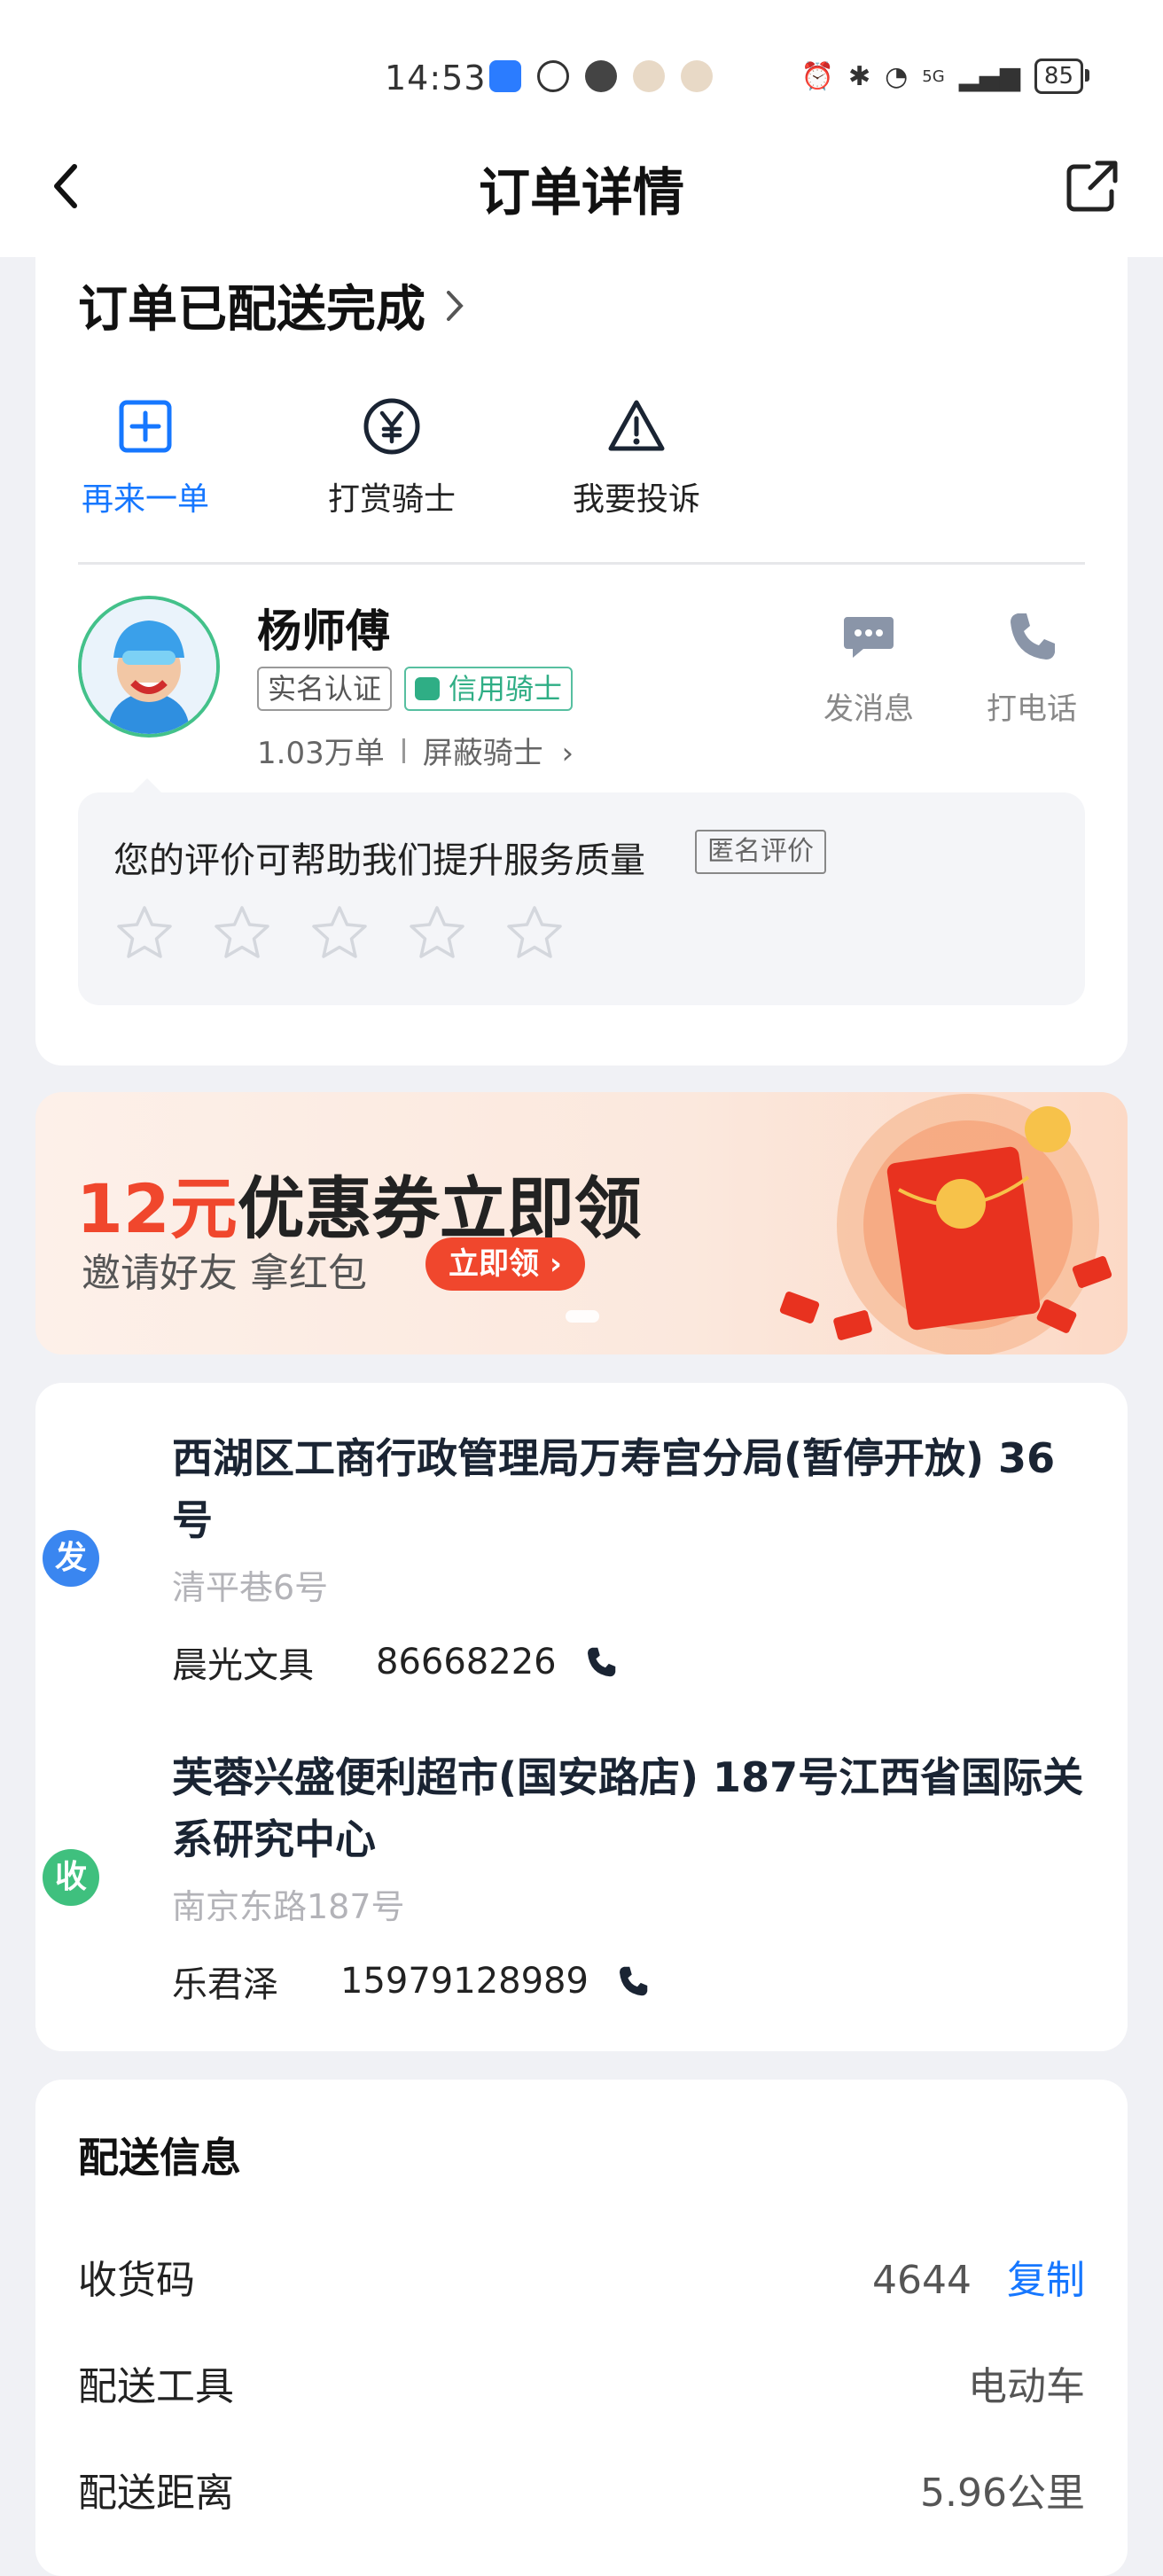 The height and width of the screenshot is (2576, 1163). Describe the element at coordinates (136, 2280) in the screenshot. I see `pickup-code-label: 收货码` at that location.